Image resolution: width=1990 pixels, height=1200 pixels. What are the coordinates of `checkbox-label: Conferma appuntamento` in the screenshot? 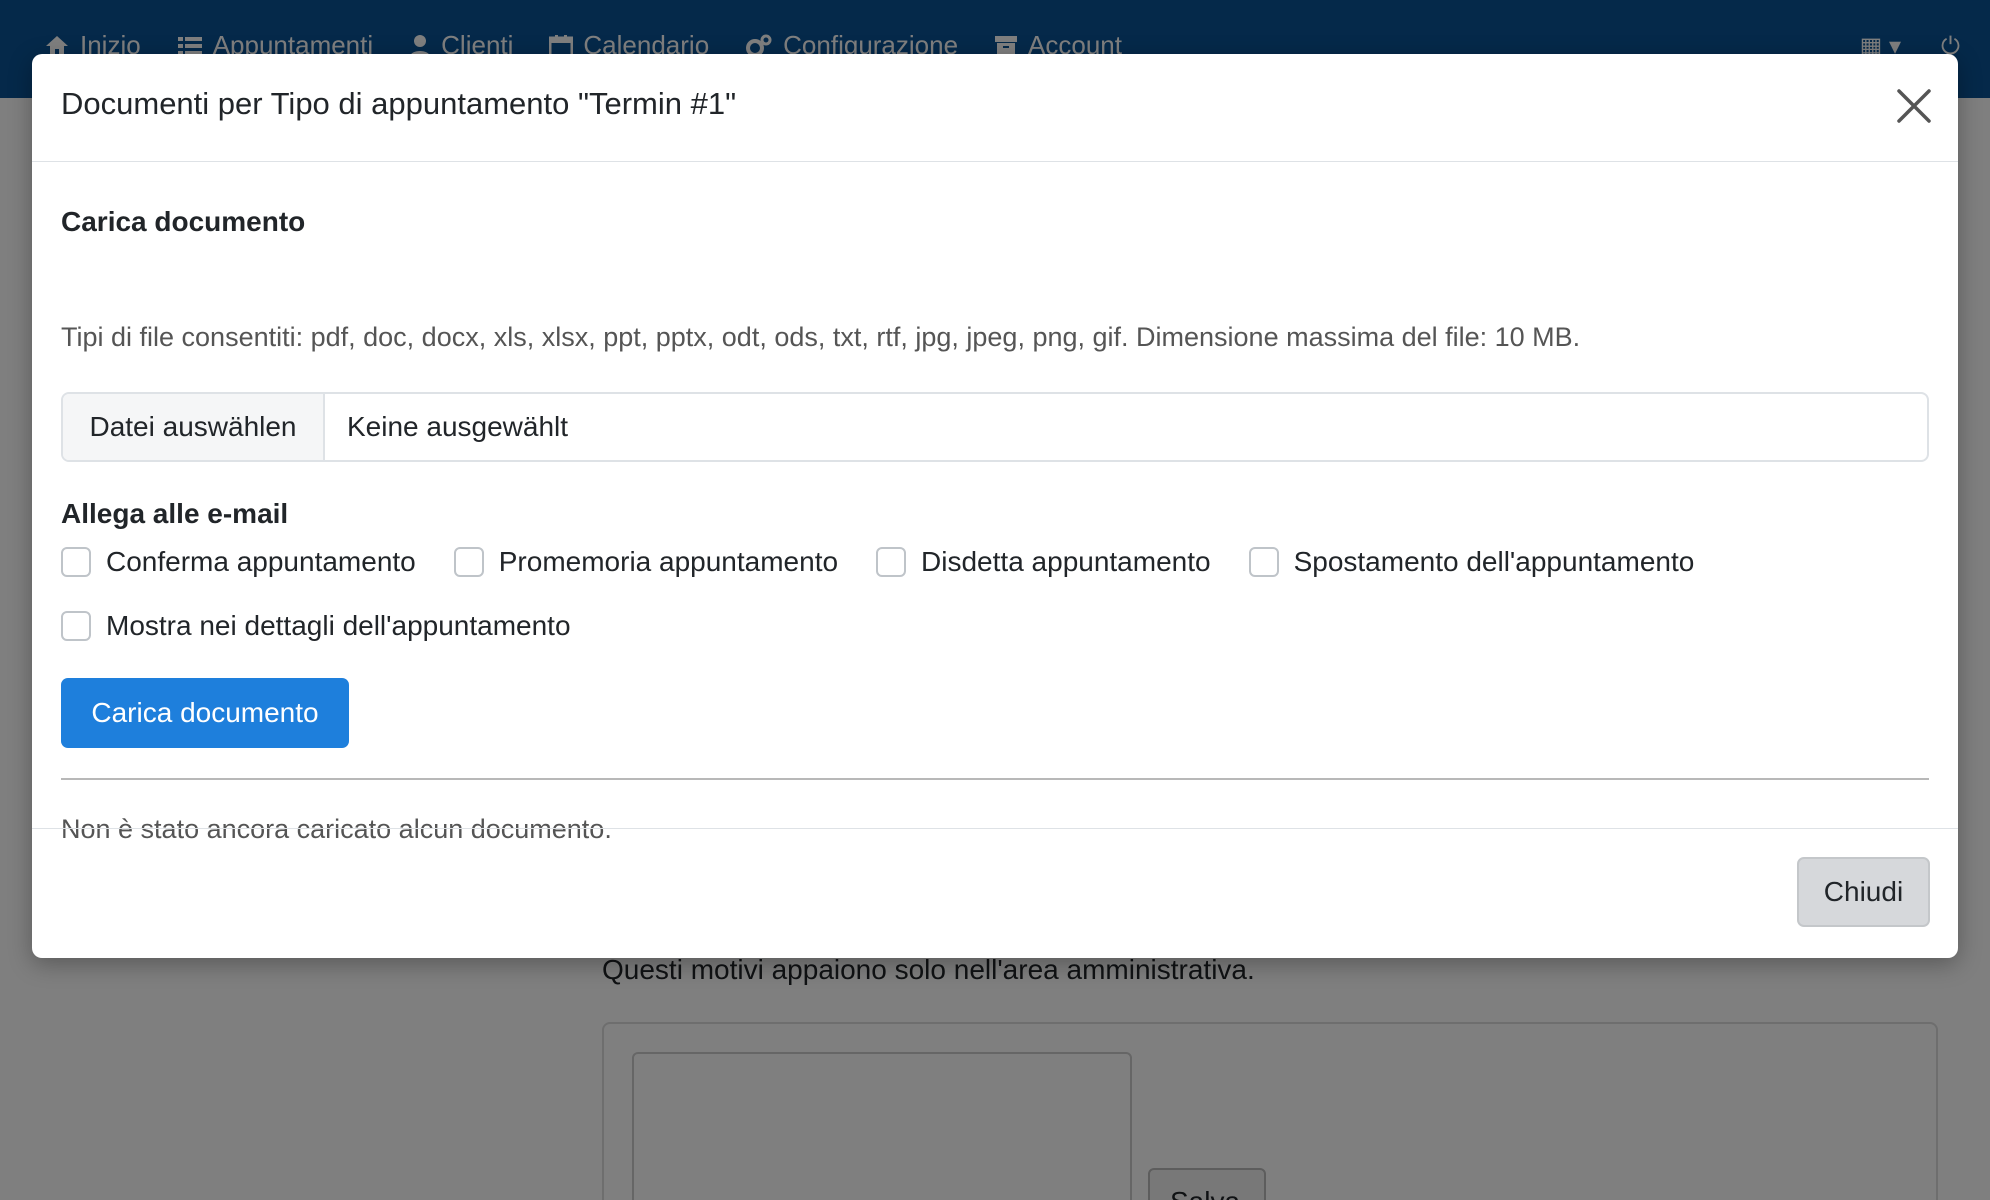 It's located at (261, 561).